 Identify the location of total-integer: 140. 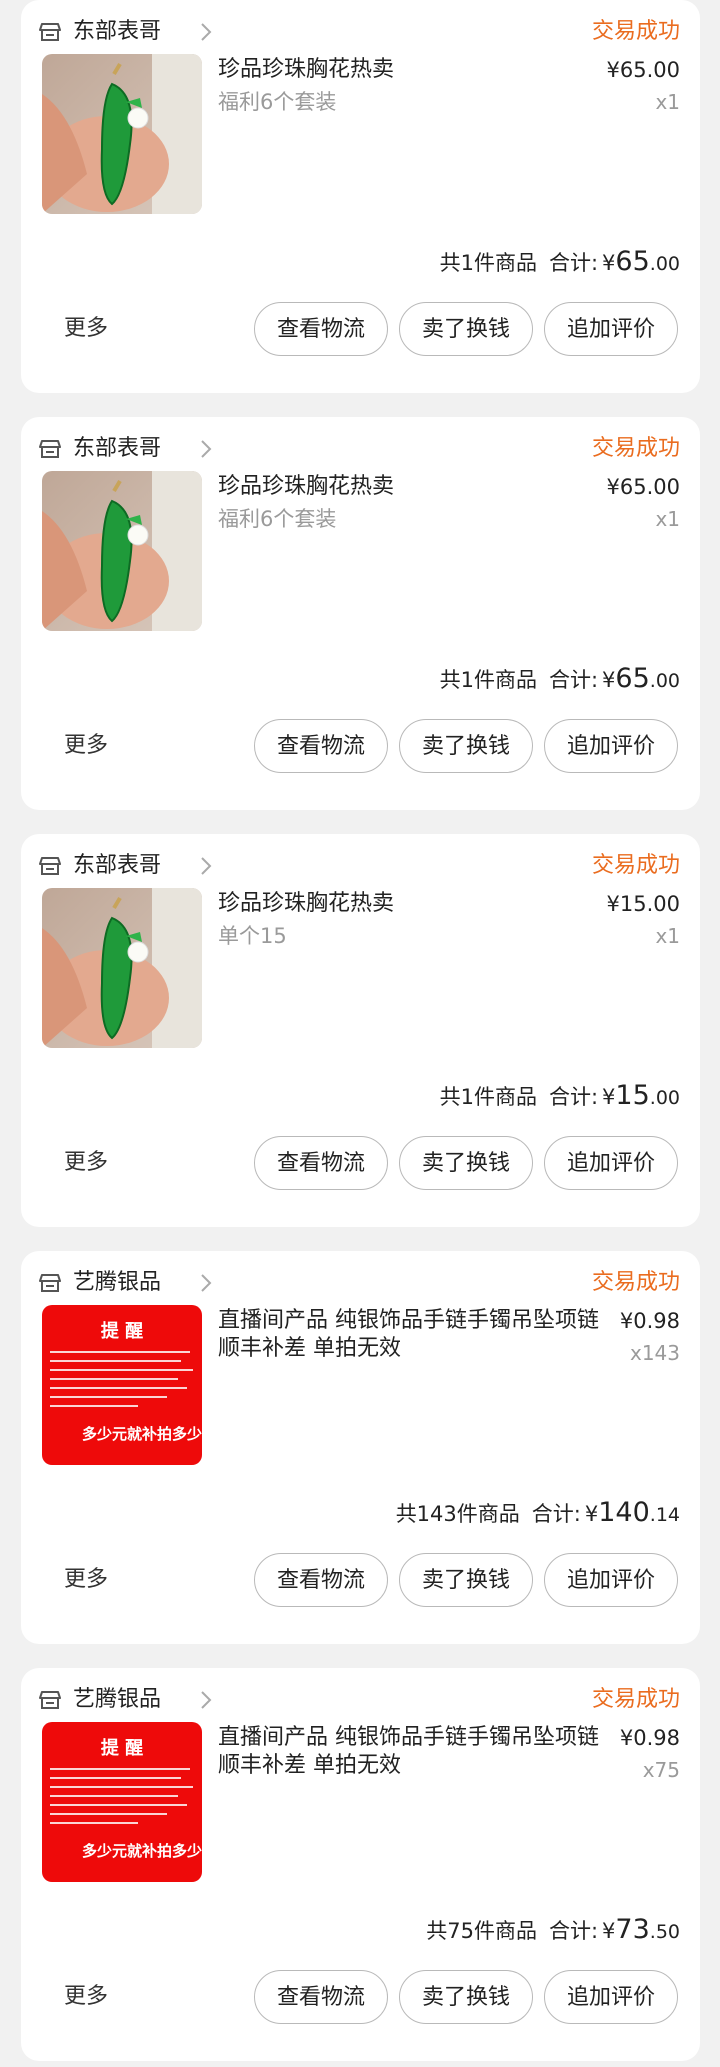
(624, 1512).